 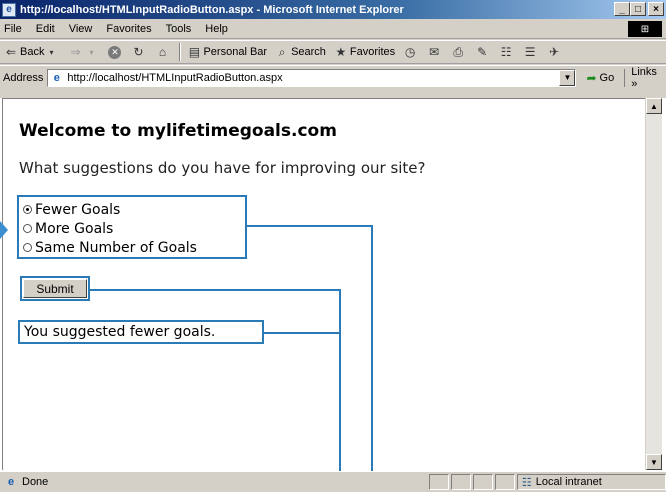 I want to click on radio-label: More Goals, so click(x=74, y=228).